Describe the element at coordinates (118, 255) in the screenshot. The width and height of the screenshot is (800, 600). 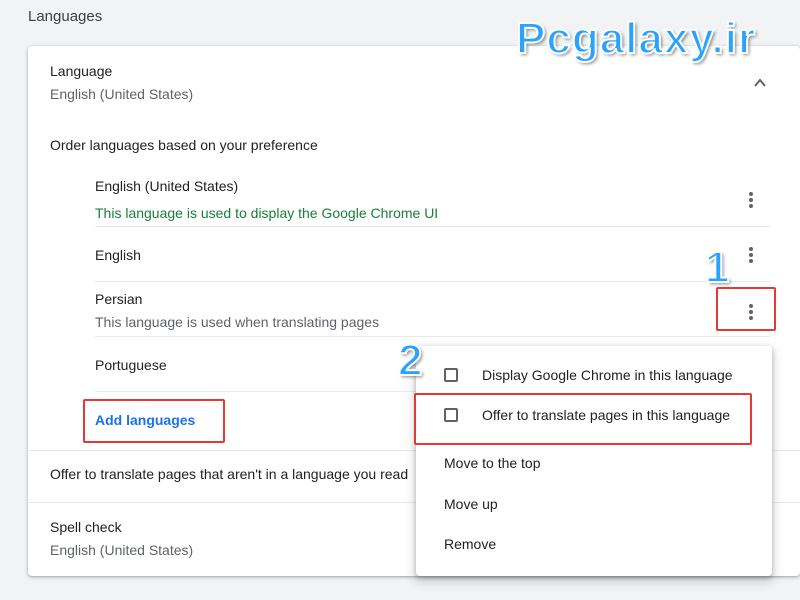
I see `language-name: English` at that location.